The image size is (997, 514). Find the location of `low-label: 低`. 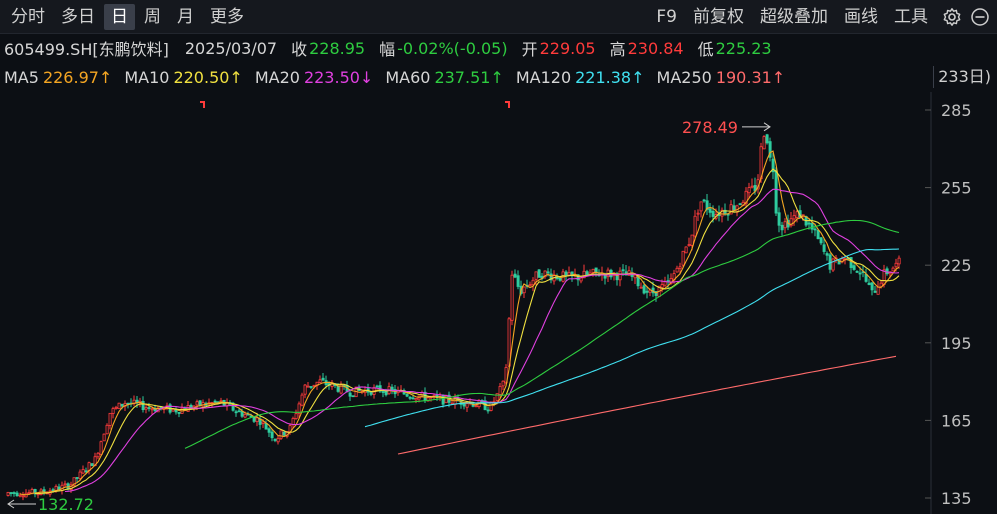

low-label: 低 is located at coordinates (705, 49).